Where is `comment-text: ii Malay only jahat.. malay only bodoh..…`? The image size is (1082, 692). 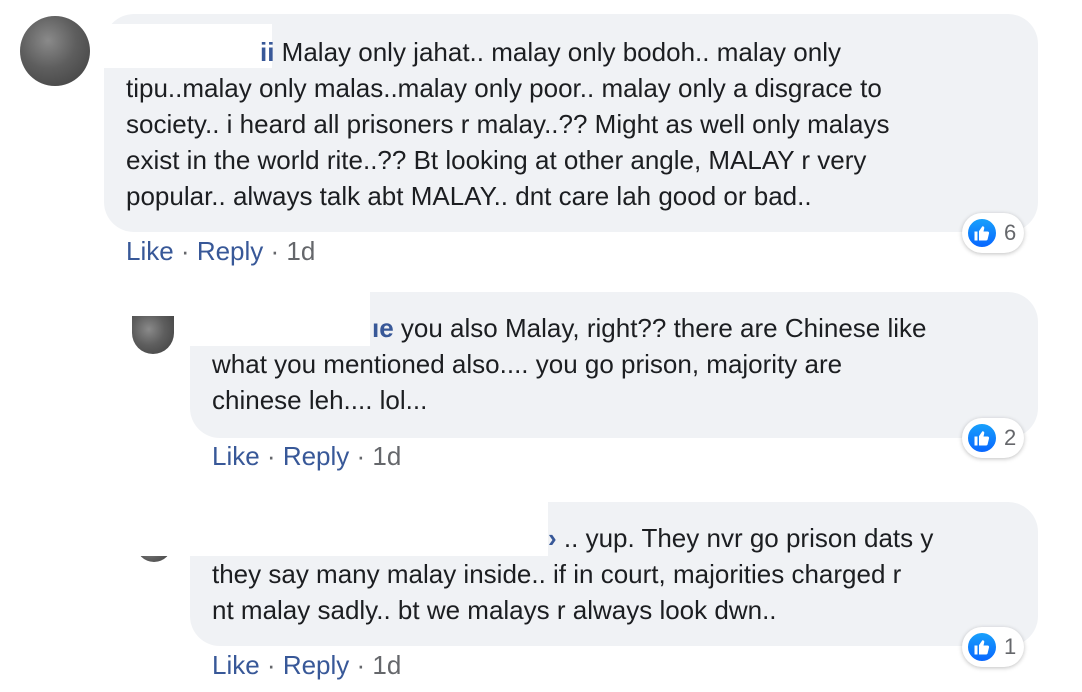
comment-text: ii Malay only jahat.. malay only bodoh..… is located at coordinates (483, 52).